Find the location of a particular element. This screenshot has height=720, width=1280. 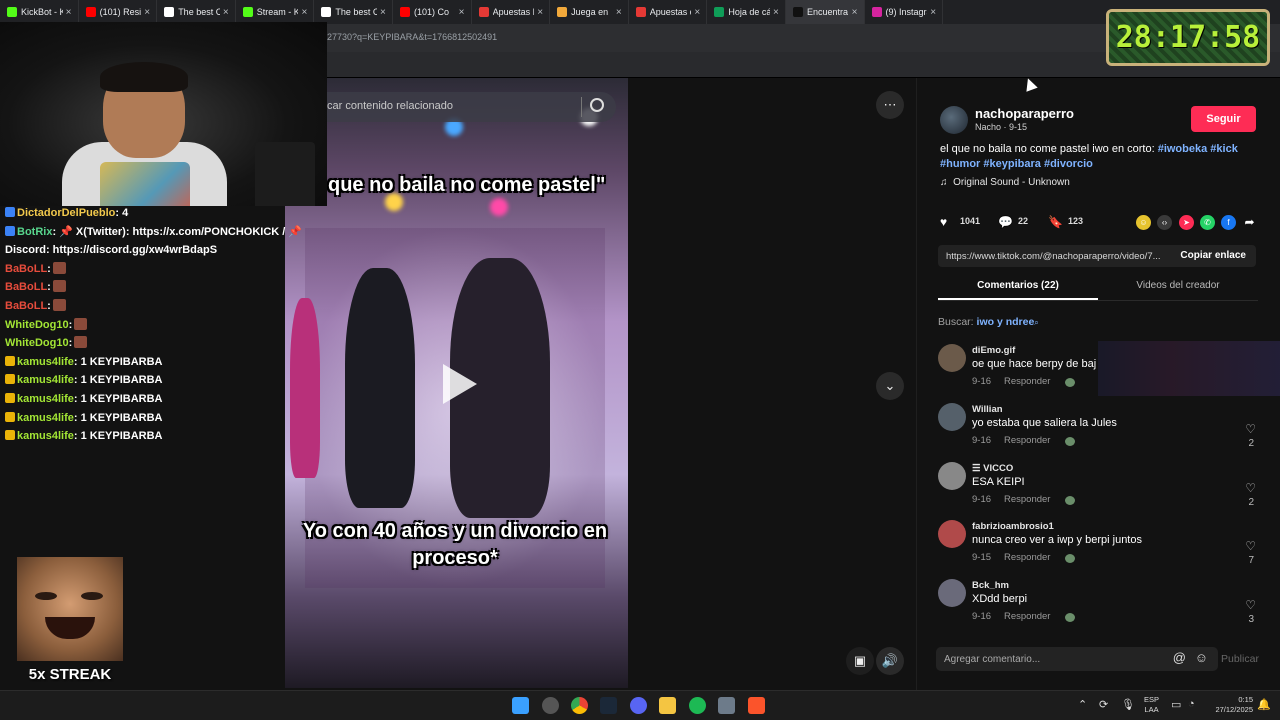

copy-link-button: Copiar enlace is located at coordinates (1213, 255).